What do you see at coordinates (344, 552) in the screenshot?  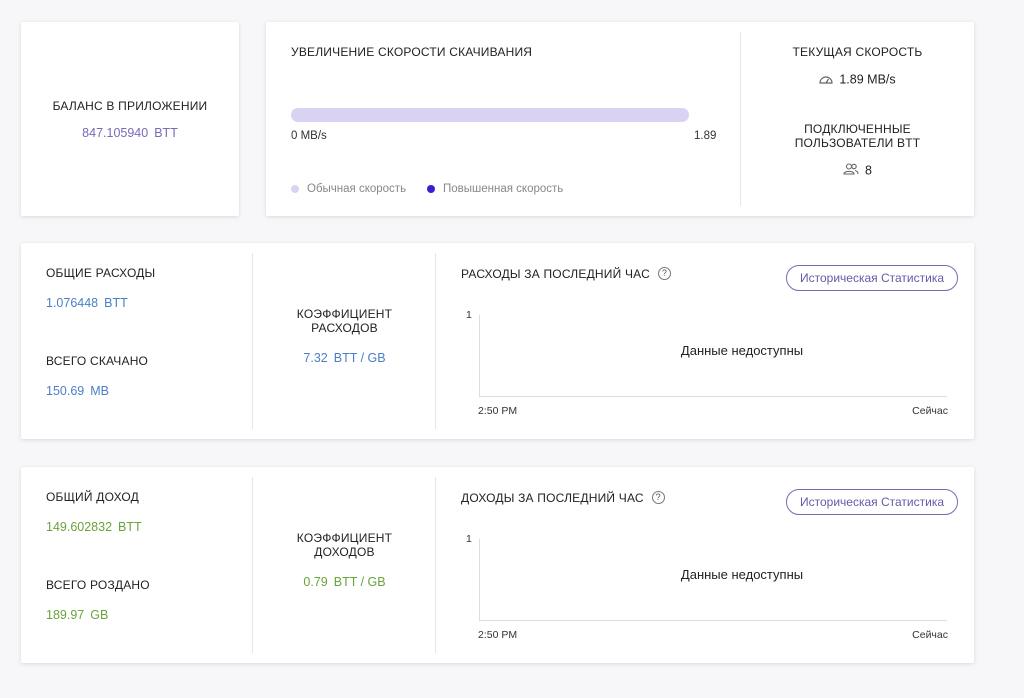 I see `income-ratio-label-line2: ДОХОДОВ` at bounding box center [344, 552].